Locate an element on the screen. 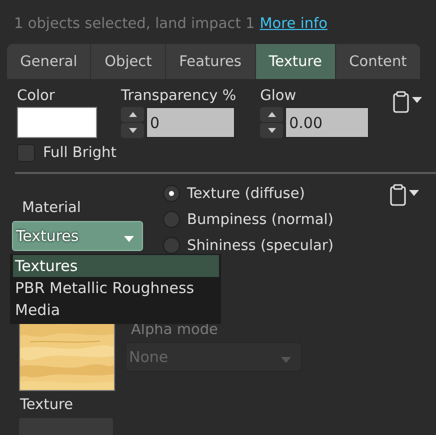  texture-label: Texture is located at coordinates (47, 405).